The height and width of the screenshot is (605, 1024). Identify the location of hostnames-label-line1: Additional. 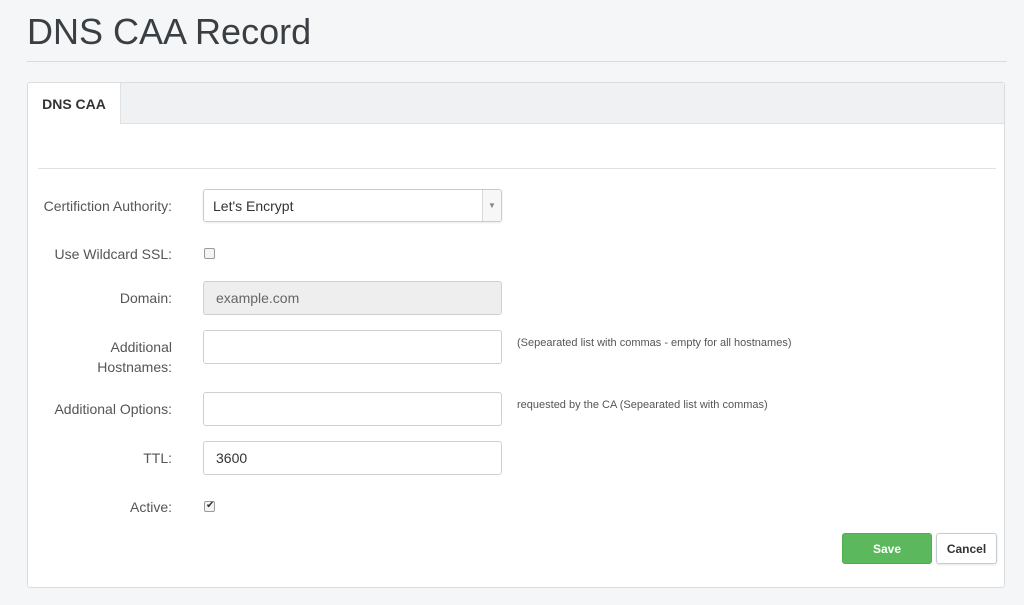
(141, 347).